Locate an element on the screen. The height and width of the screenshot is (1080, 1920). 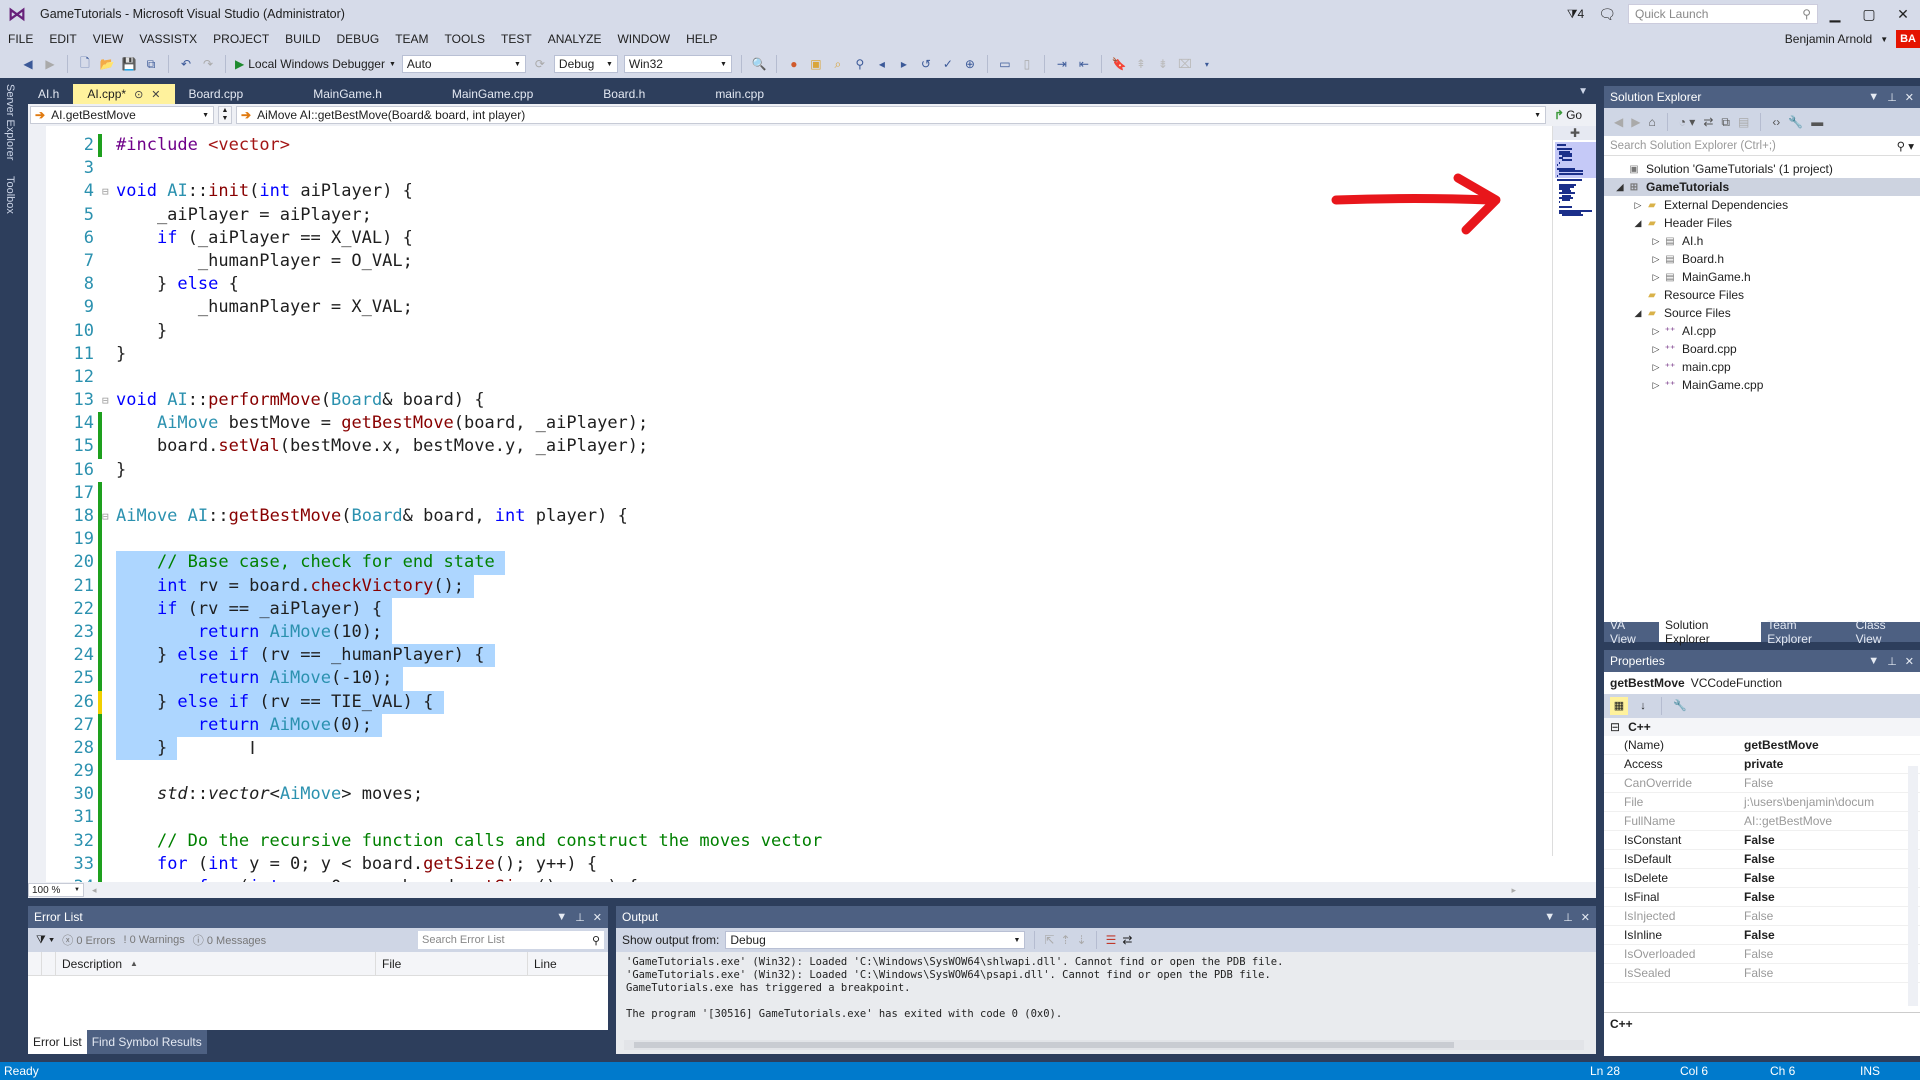
toolbox-tab: Toolbox is located at coordinates (10, 195).